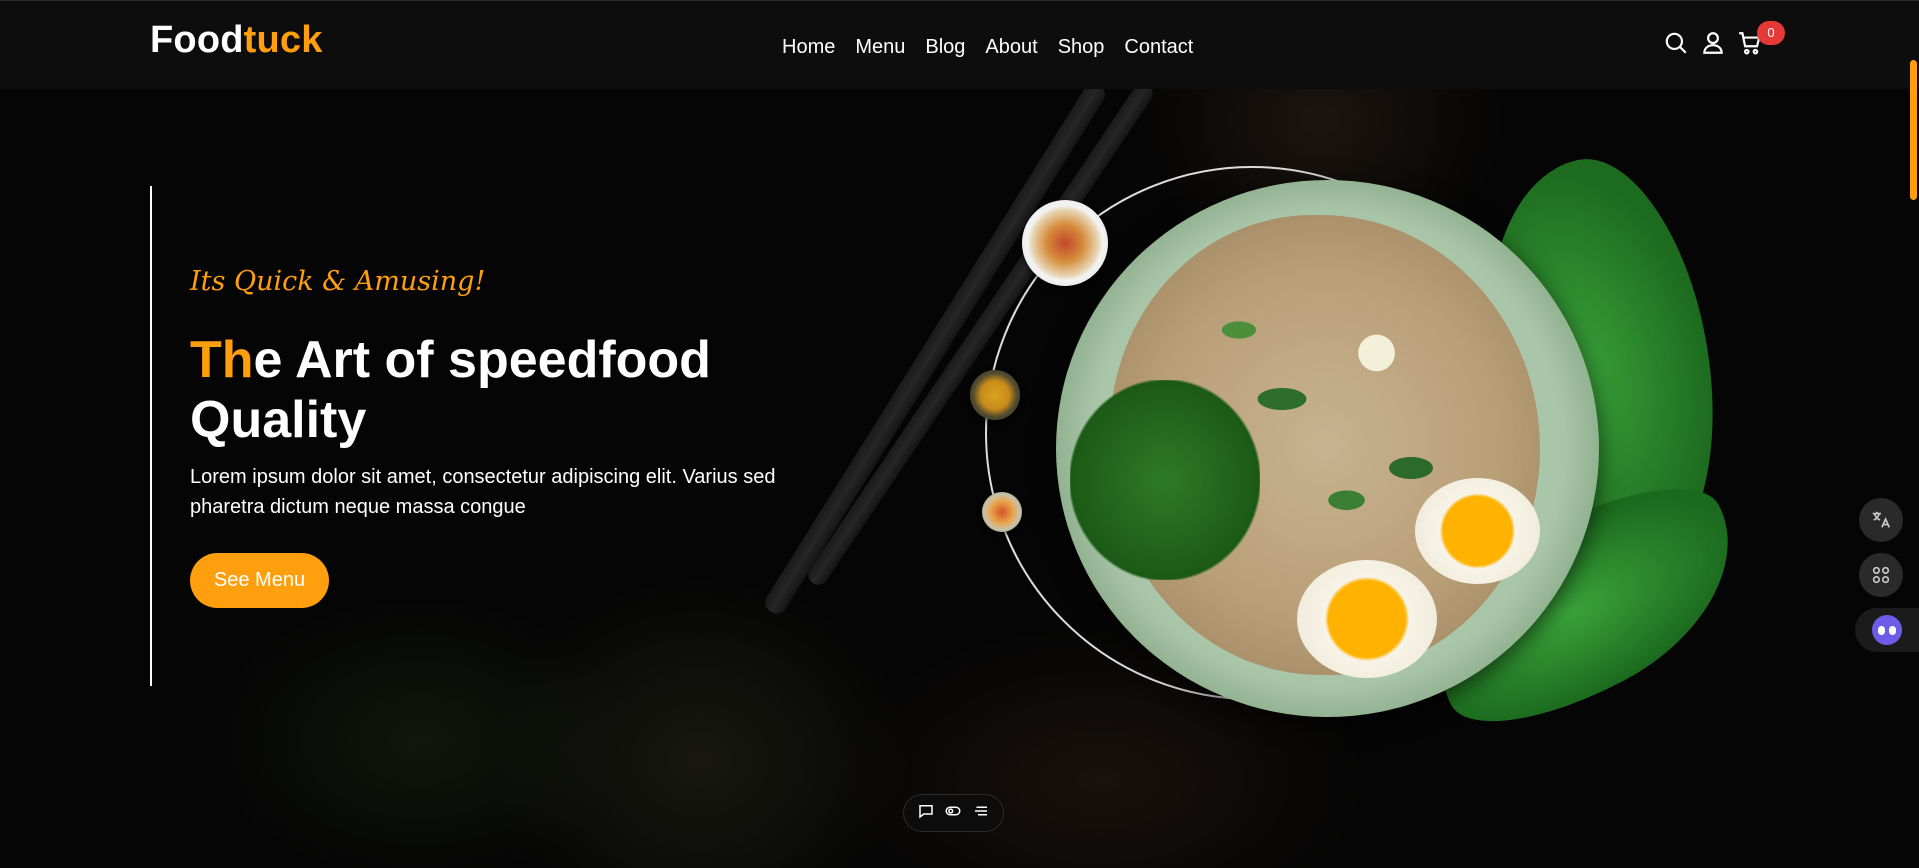 The image size is (1919, 868). What do you see at coordinates (1913, 130) in the screenshot?
I see `scrollbar-thumb` at bounding box center [1913, 130].